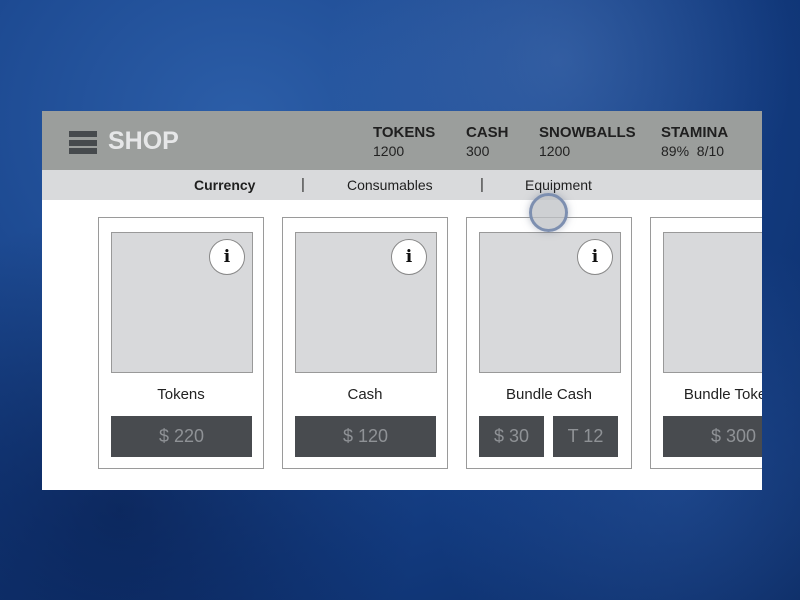 The height and width of the screenshot is (600, 800). I want to click on stat-label: SNOWBALLS, so click(587, 132).